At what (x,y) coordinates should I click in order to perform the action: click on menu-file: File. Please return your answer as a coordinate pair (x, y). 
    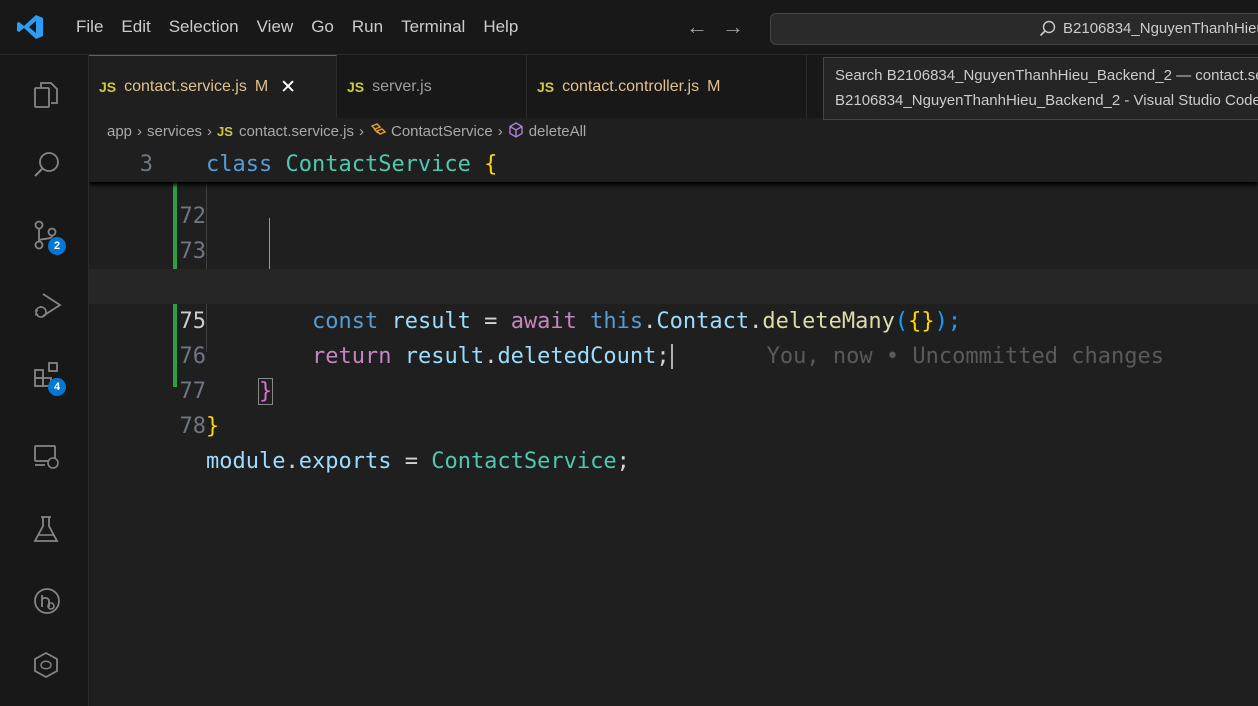
    Looking at the image, I should click on (89, 27).